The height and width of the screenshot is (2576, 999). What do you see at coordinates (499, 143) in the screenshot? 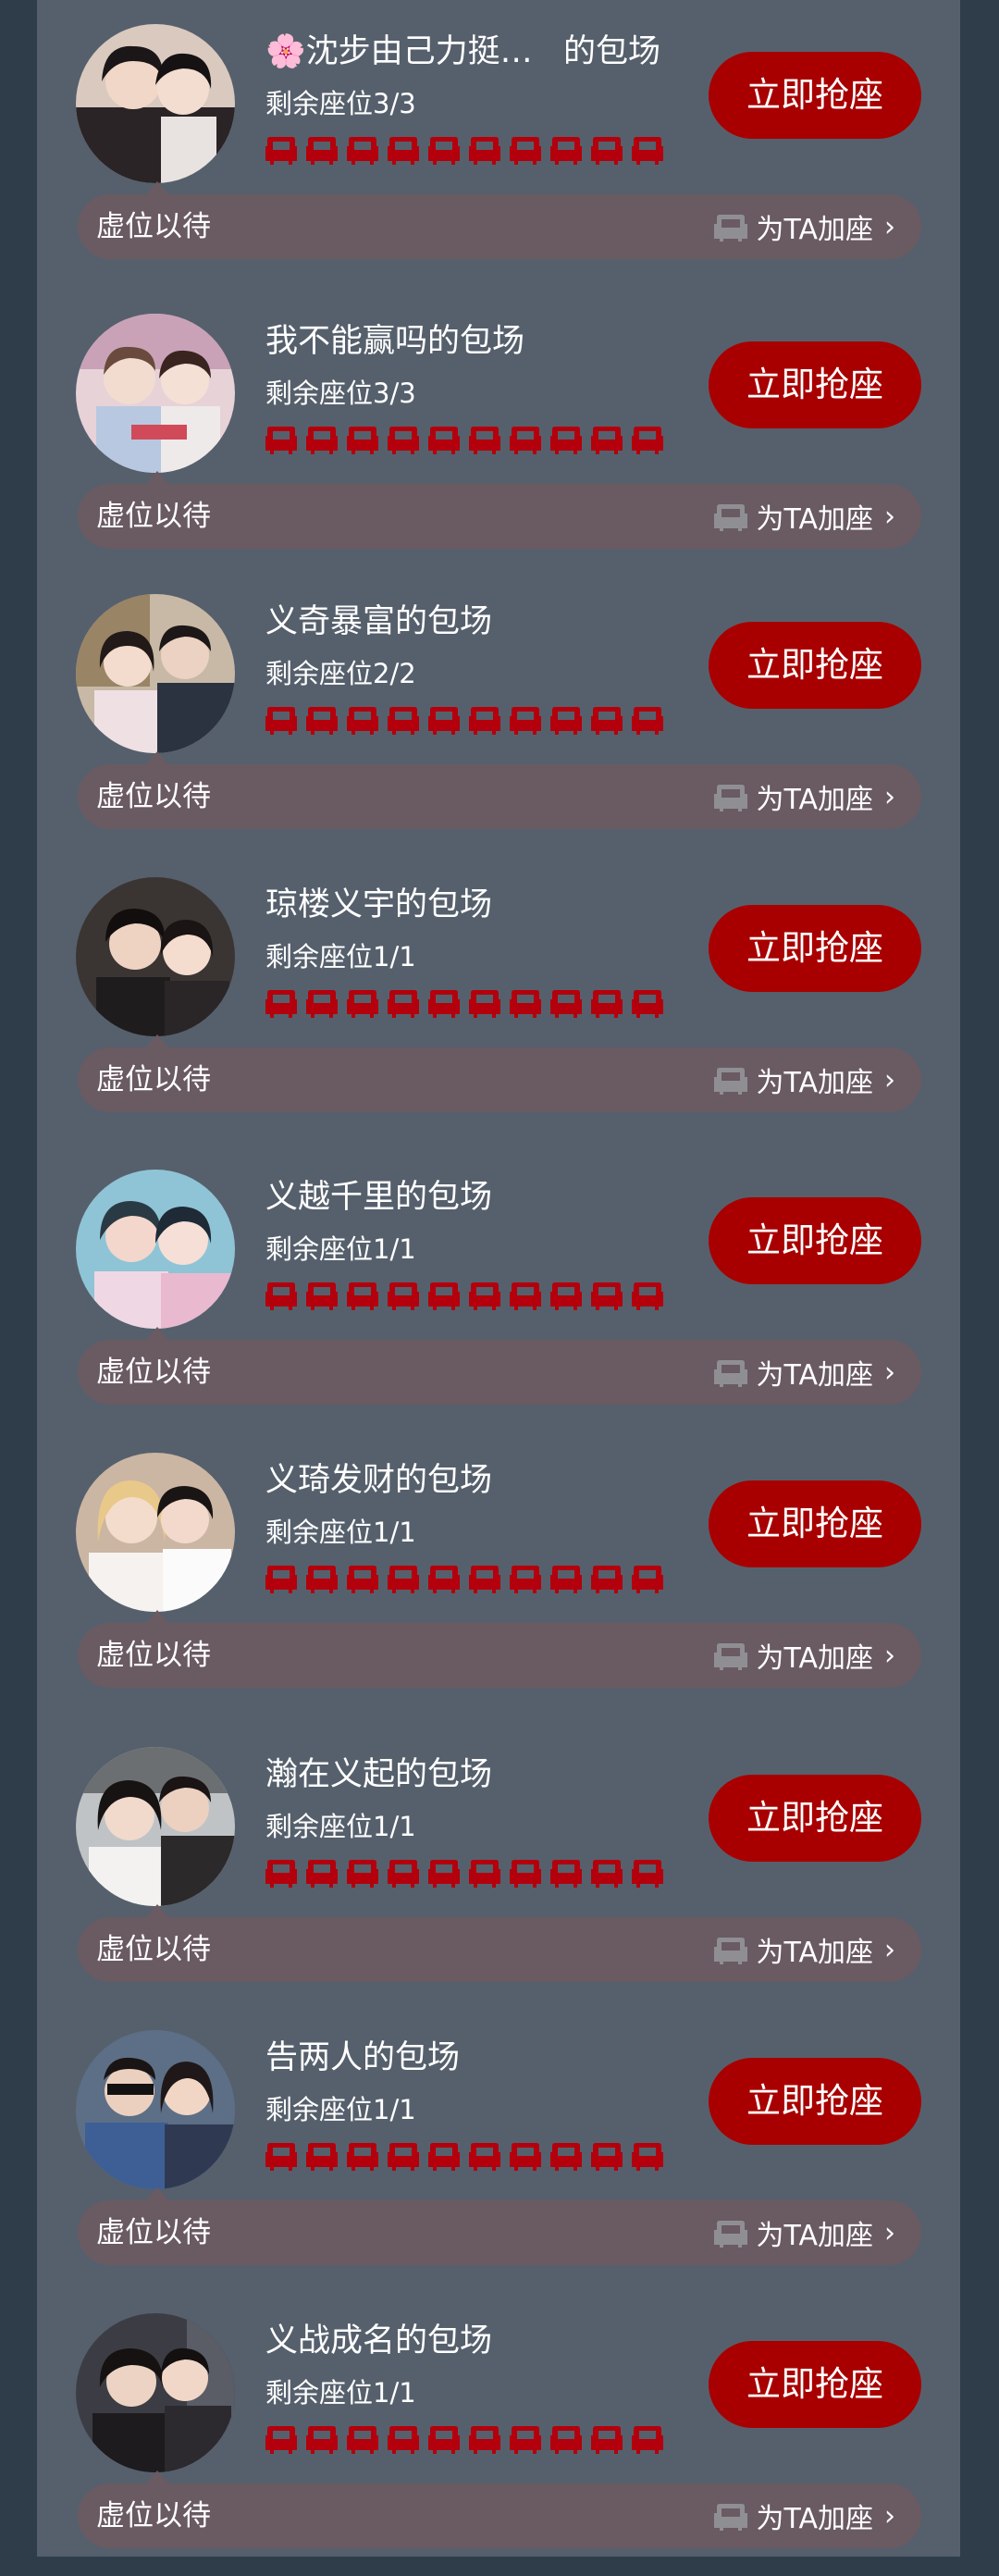
I see `room-card: 🌸沈步由己力挺… 的包场 剩余座位3/3 立即抢座 虚位以待 为TA加座 ›` at bounding box center [499, 143].